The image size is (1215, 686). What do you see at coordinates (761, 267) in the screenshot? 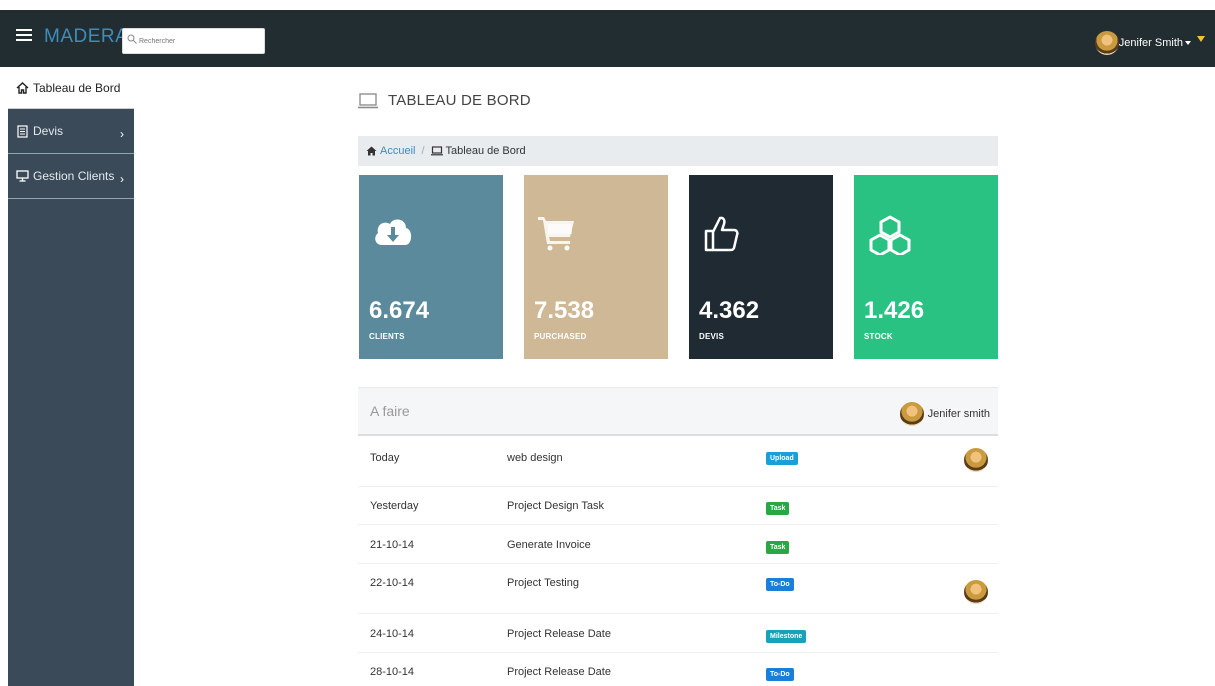
I see `stat-tile-devis: 4.362 DEVIS` at bounding box center [761, 267].